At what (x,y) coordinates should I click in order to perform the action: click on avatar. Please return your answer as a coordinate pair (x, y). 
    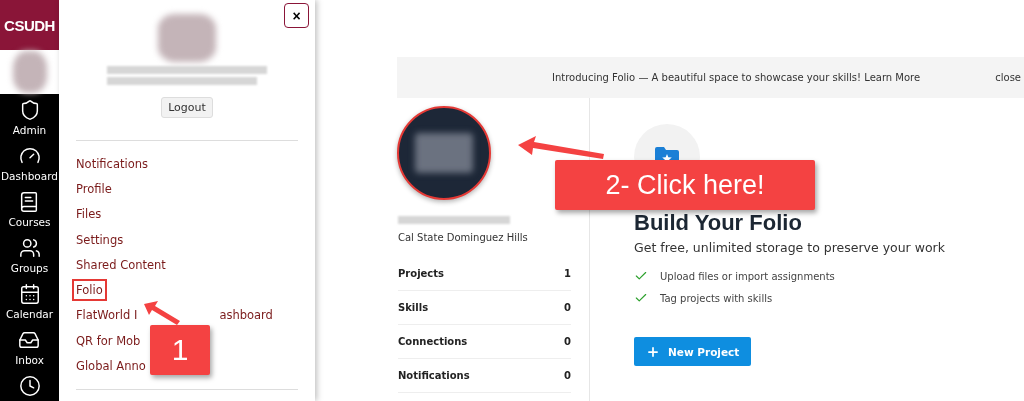
    Looking at the image, I should click on (187, 38).